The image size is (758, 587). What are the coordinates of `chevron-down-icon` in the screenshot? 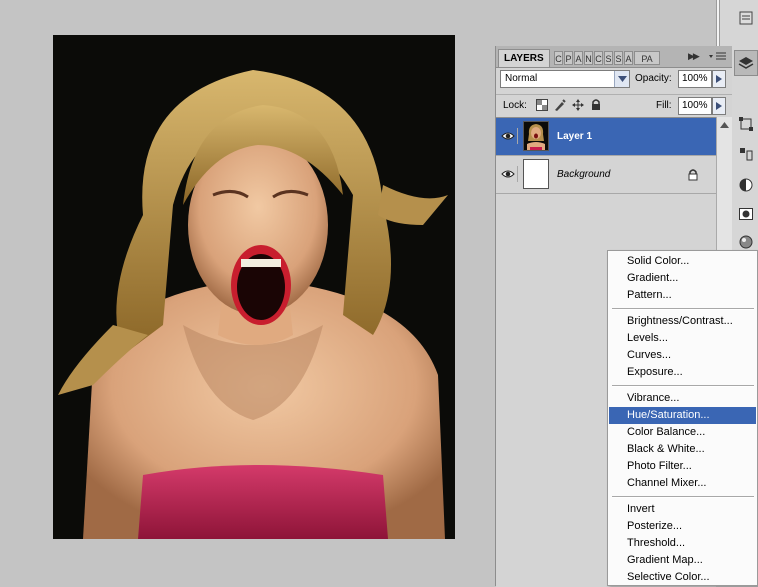 It's located at (621, 79).